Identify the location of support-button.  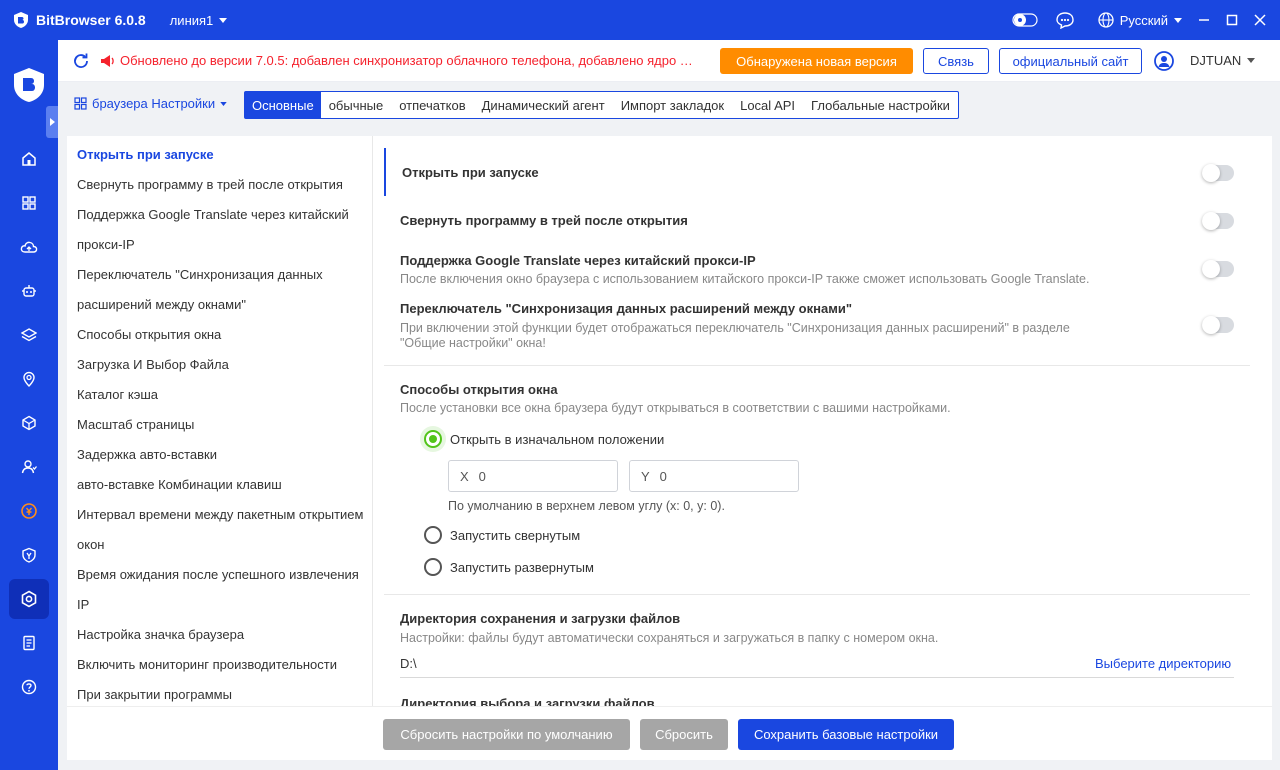
(1065, 20).